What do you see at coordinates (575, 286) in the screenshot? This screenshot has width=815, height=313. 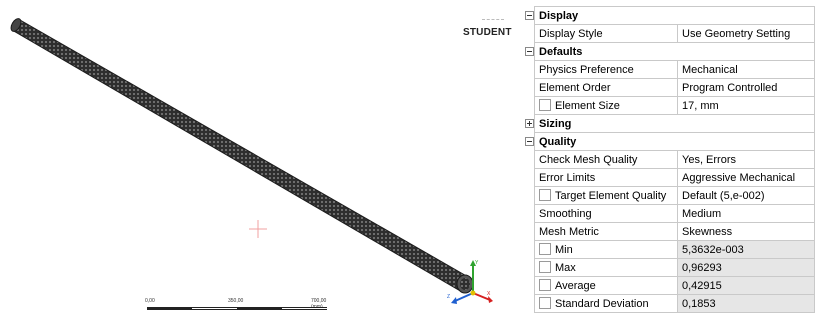 I see `property-name: Average` at bounding box center [575, 286].